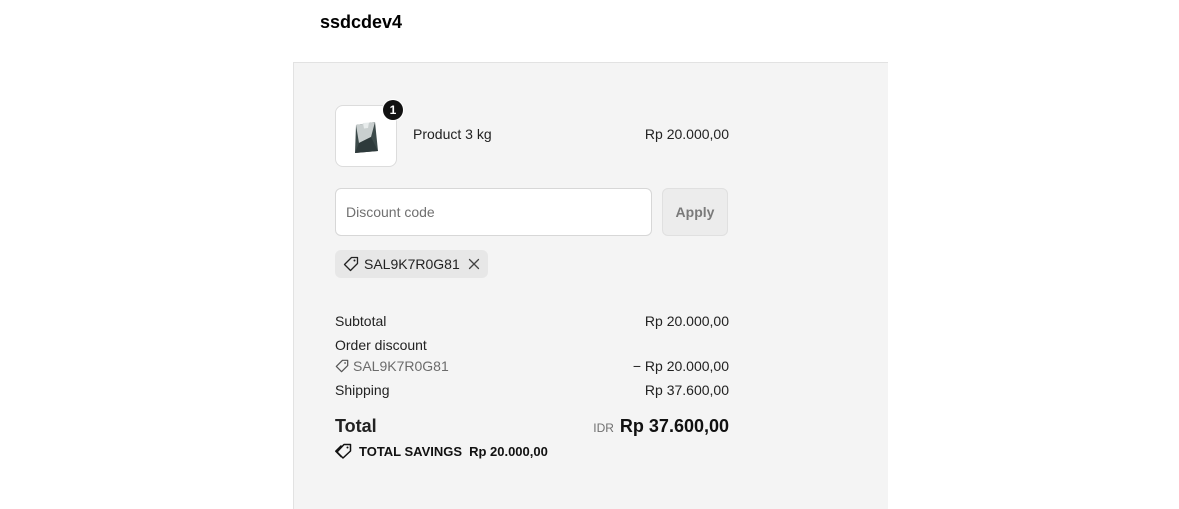 Image resolution: width=1179 pixels, height=509 pixels. I want to click on store-name: ssdcdev4, so click(361, 22).